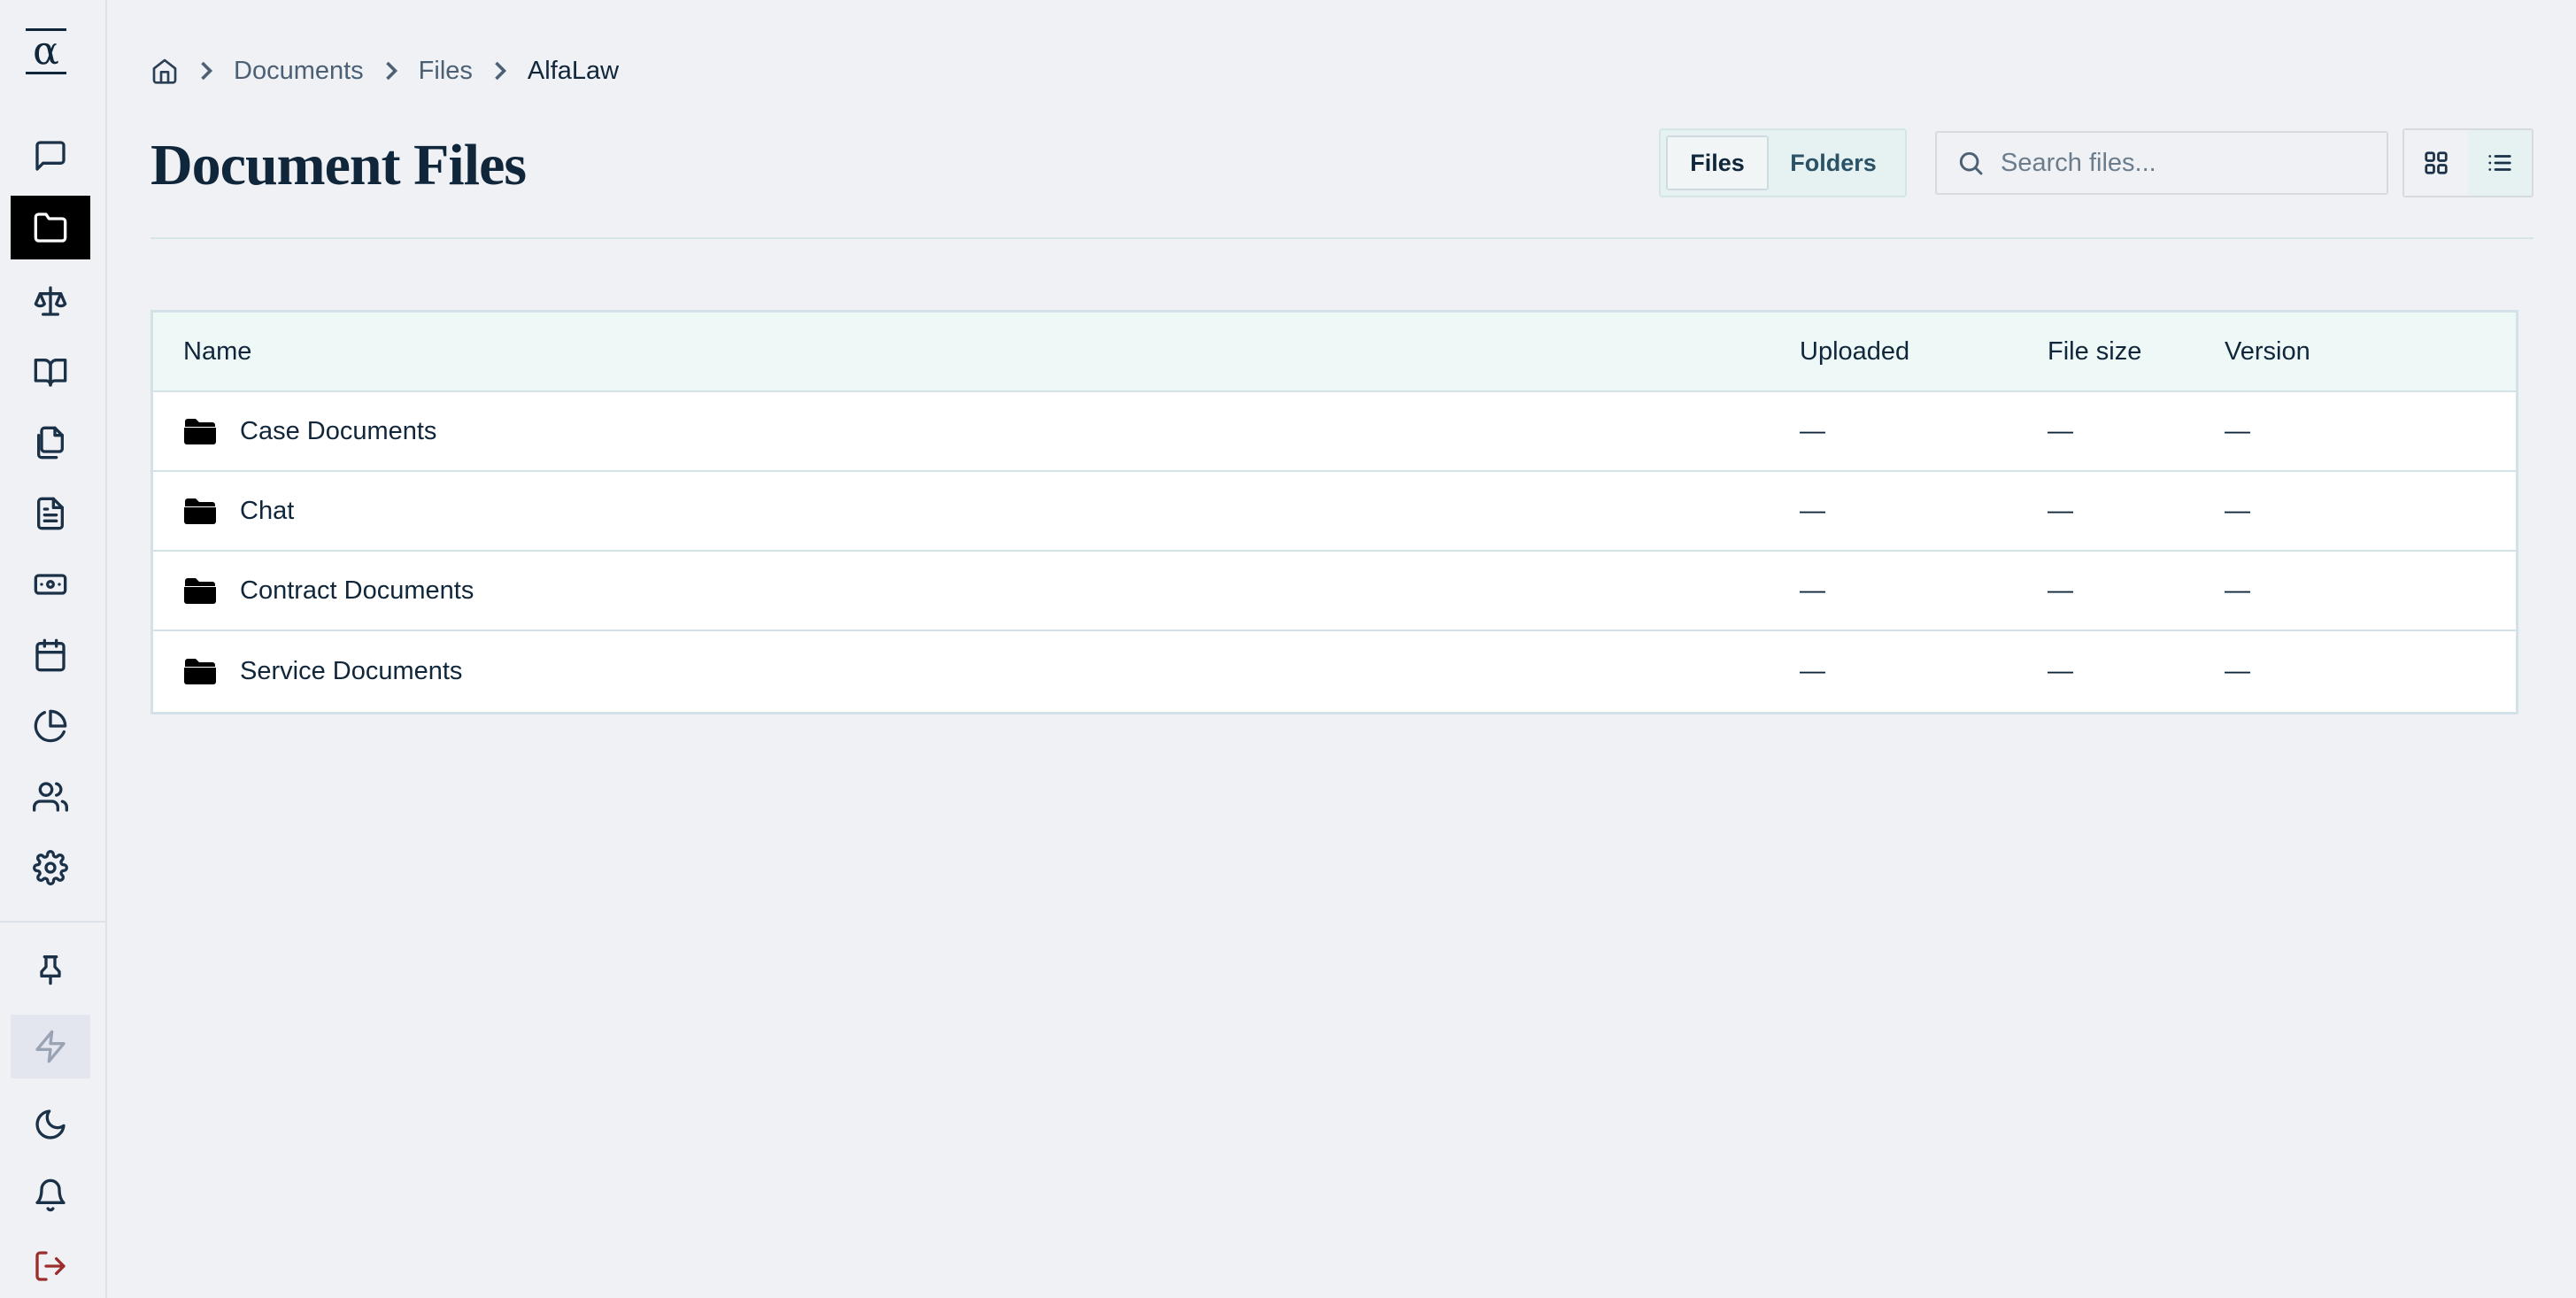 This screenshot has height=1298, width=2576. I want to click on users-icon, so click(50, 797).